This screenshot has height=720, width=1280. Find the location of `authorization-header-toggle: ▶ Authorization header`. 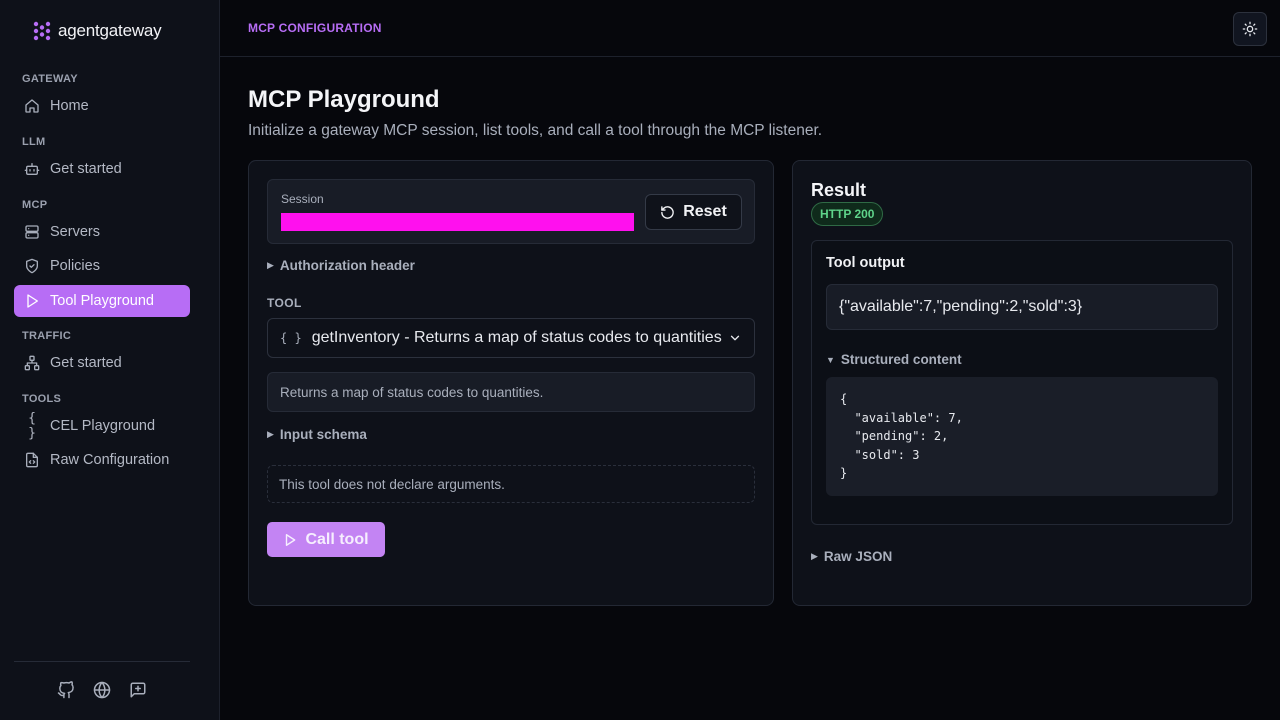

authorization-header-toggle: ▶ Authorization header is located at coordinates (341, 265).